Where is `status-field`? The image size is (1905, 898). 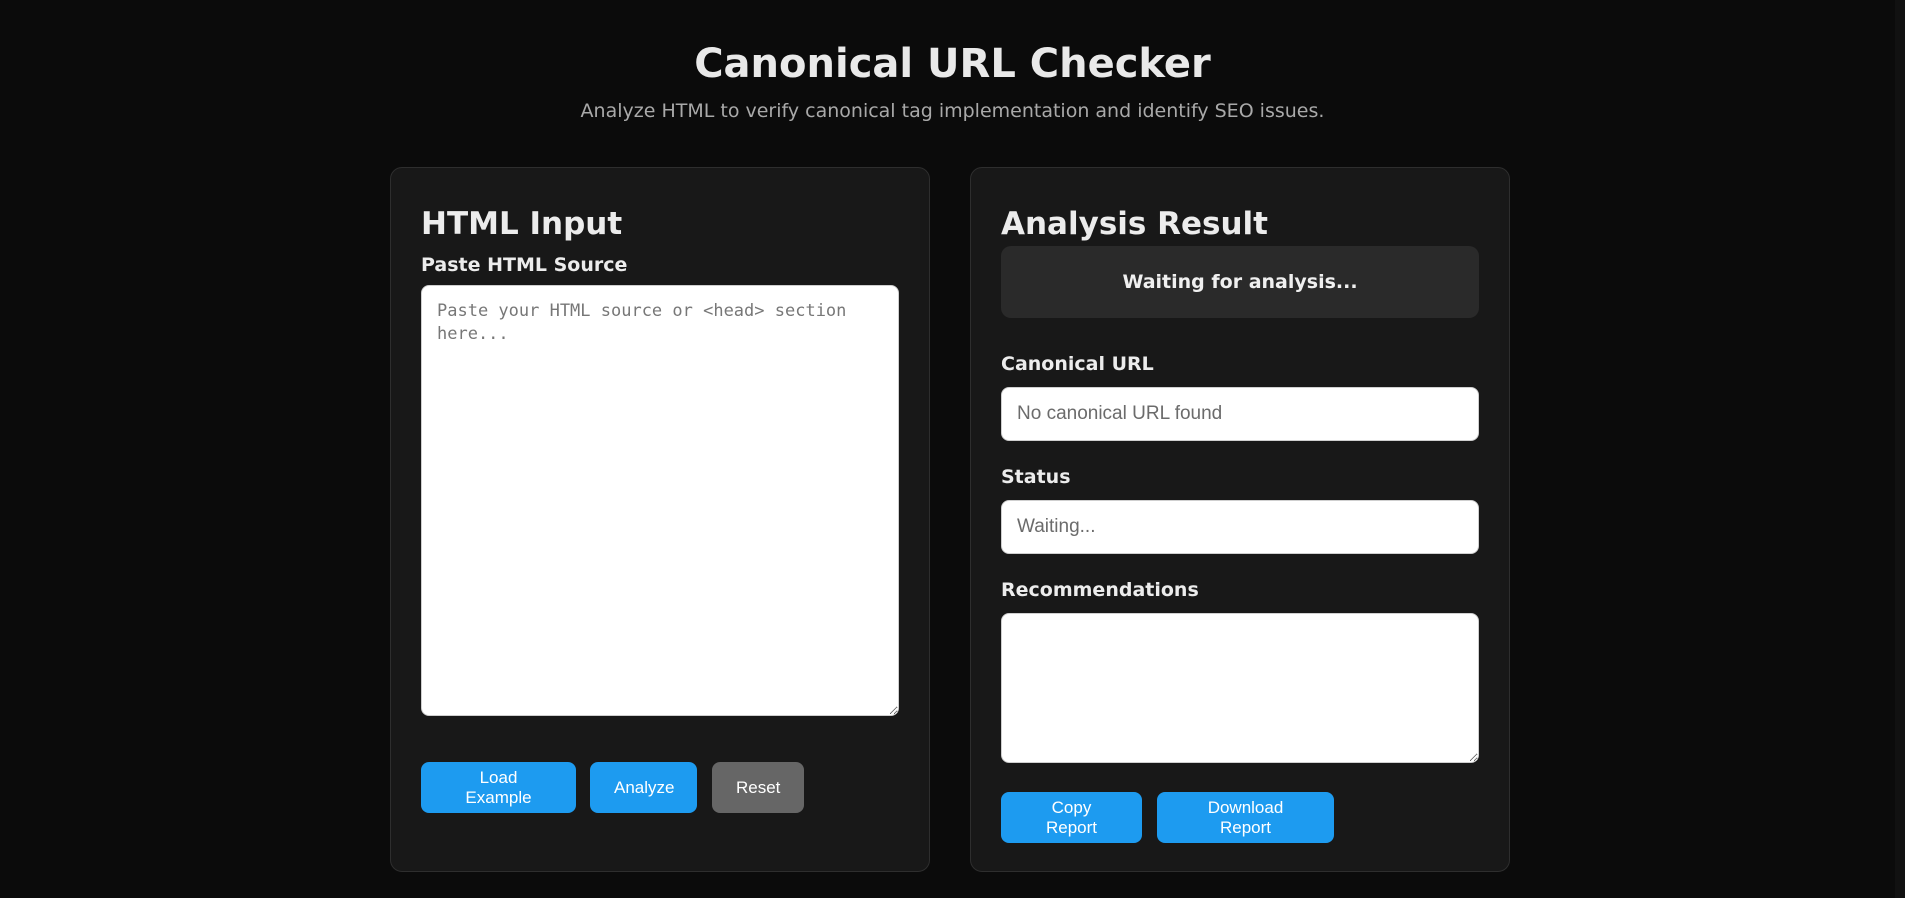 status-field is located at coordinates (1240, 527).